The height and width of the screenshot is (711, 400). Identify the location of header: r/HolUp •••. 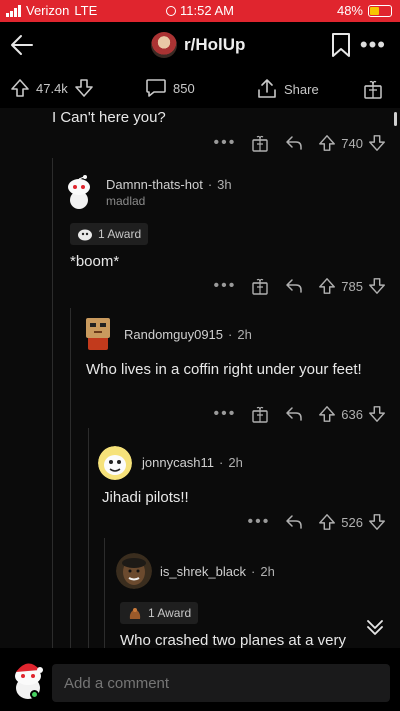
(200, 45).